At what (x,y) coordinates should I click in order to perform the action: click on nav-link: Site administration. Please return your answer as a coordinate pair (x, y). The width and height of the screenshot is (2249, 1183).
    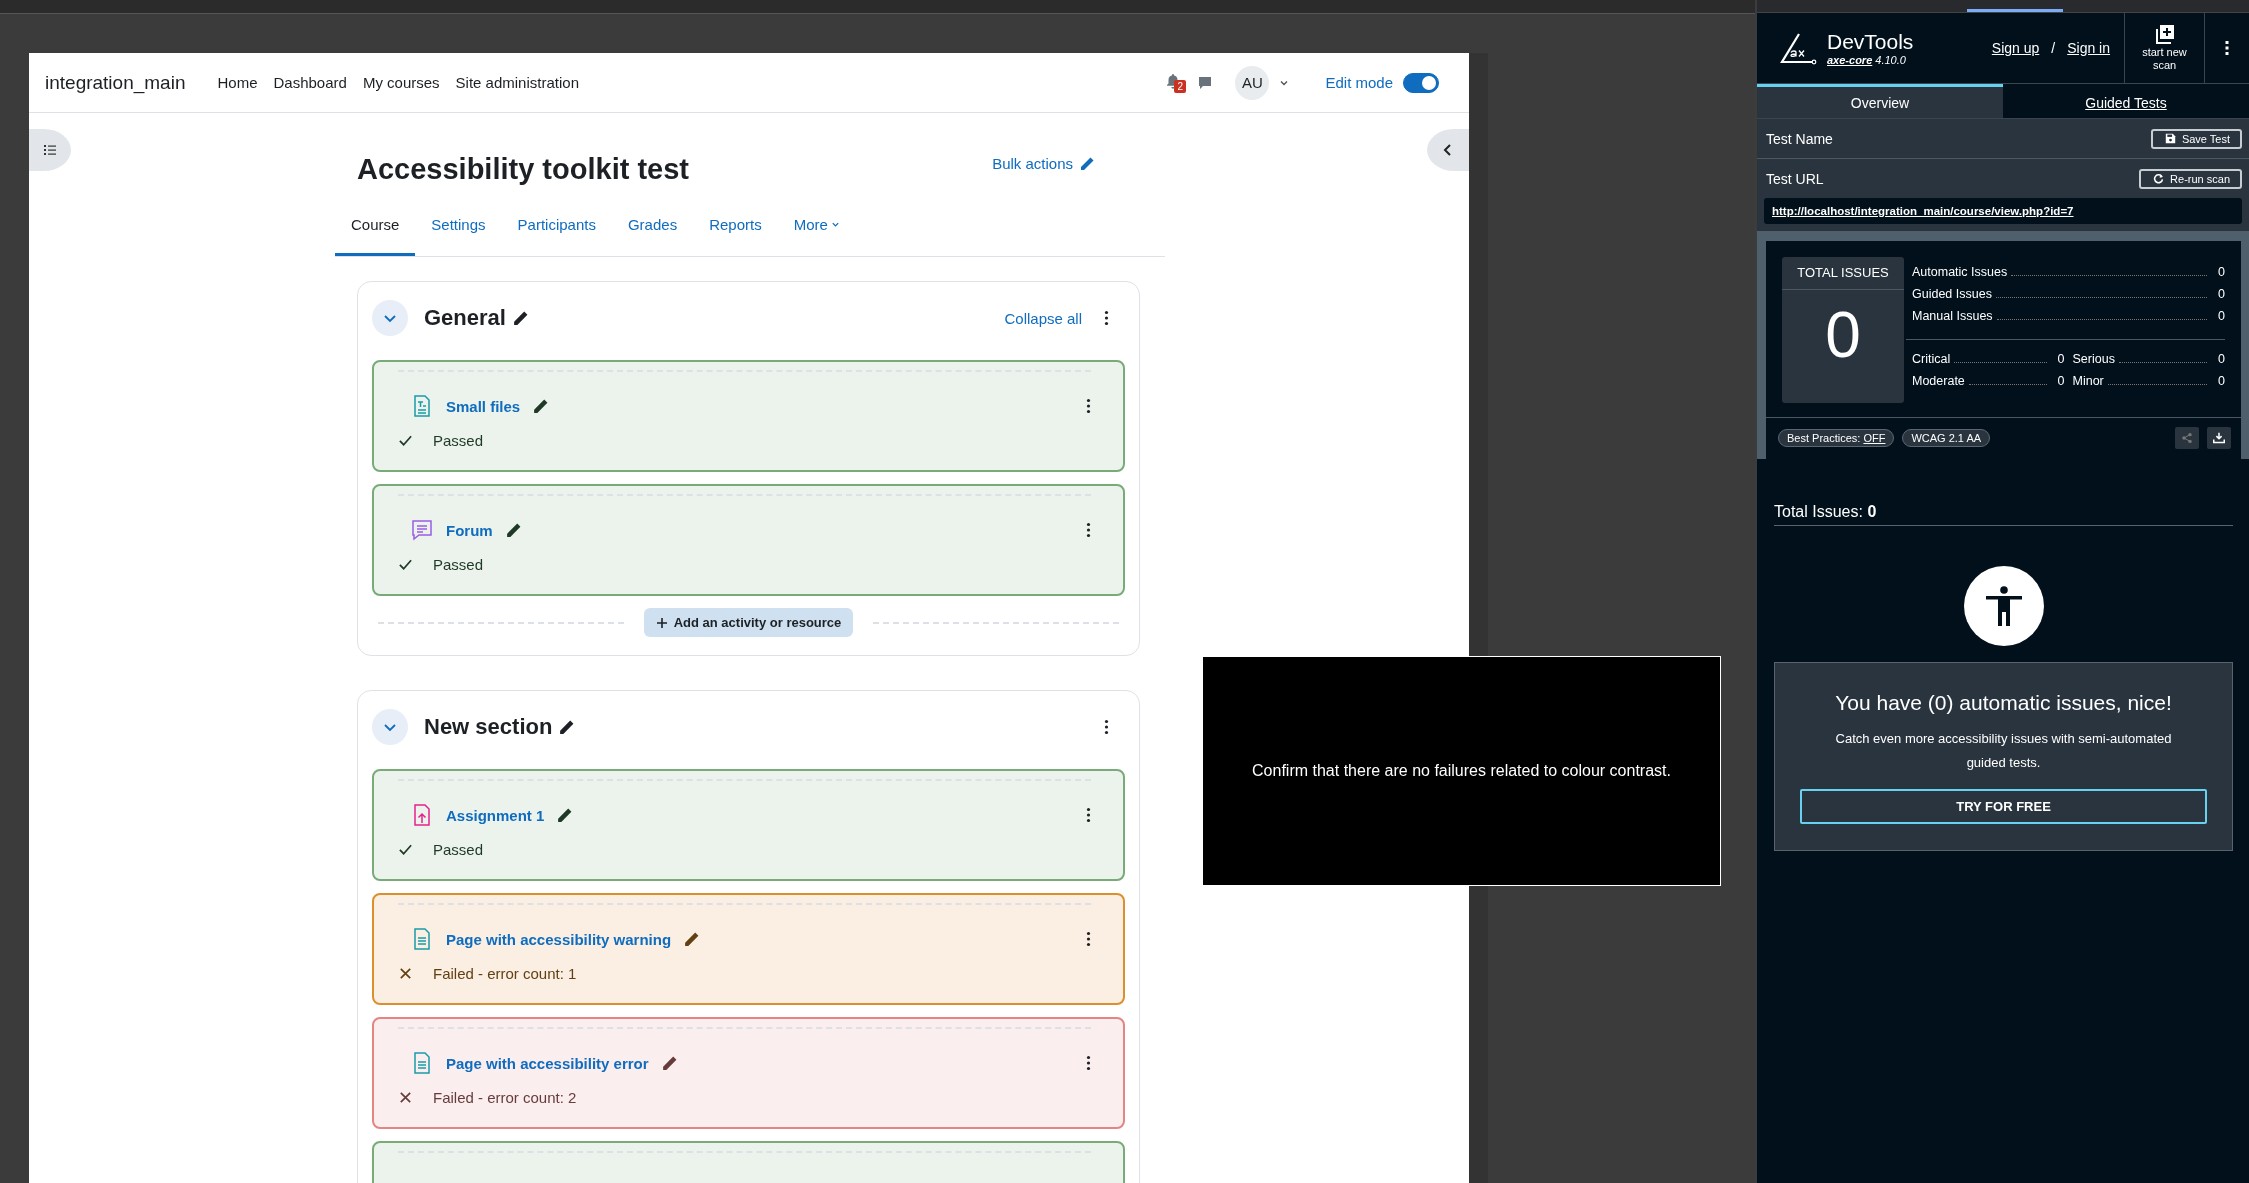
    Looking at the image, I should click on (517, 82).